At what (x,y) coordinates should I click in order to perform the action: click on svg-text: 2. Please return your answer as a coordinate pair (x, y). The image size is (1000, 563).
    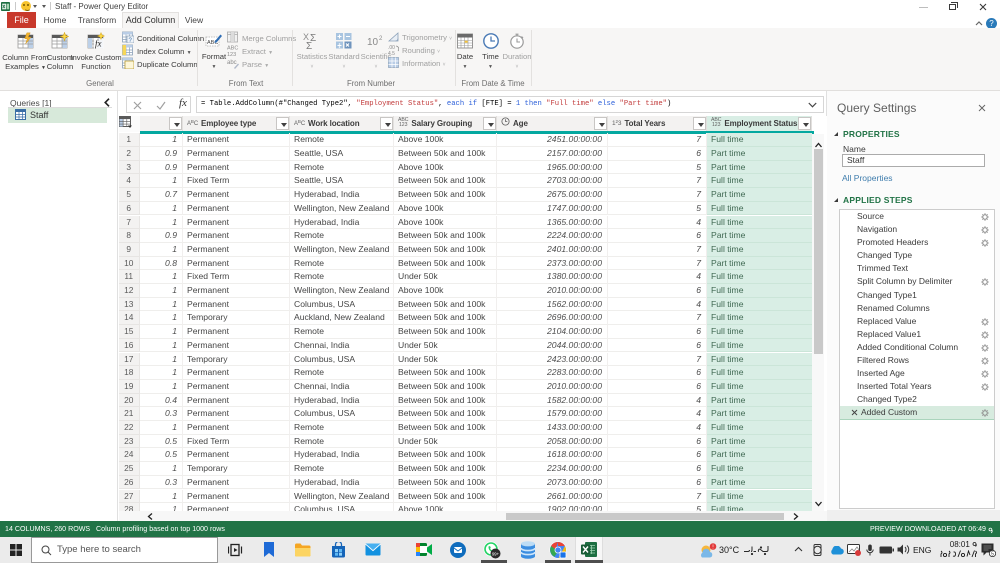
    Looking at the image, I should click on (381, 39).